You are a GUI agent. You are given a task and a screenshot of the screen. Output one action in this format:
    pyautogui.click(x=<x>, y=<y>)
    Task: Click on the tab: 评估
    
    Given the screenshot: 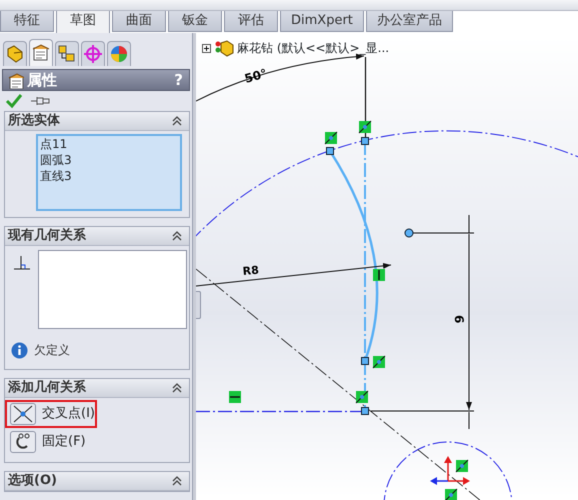 What is the action you would take?
    pyautogui.click(x=251, y=21)
    